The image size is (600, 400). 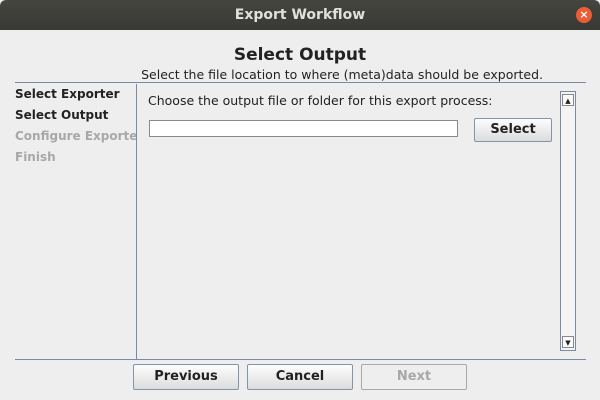 What do you see at coordinates (568, 221) in the screenshot?
I see `vertical-scrollbar: ▲ ▼` at bounding box center [568, 221].